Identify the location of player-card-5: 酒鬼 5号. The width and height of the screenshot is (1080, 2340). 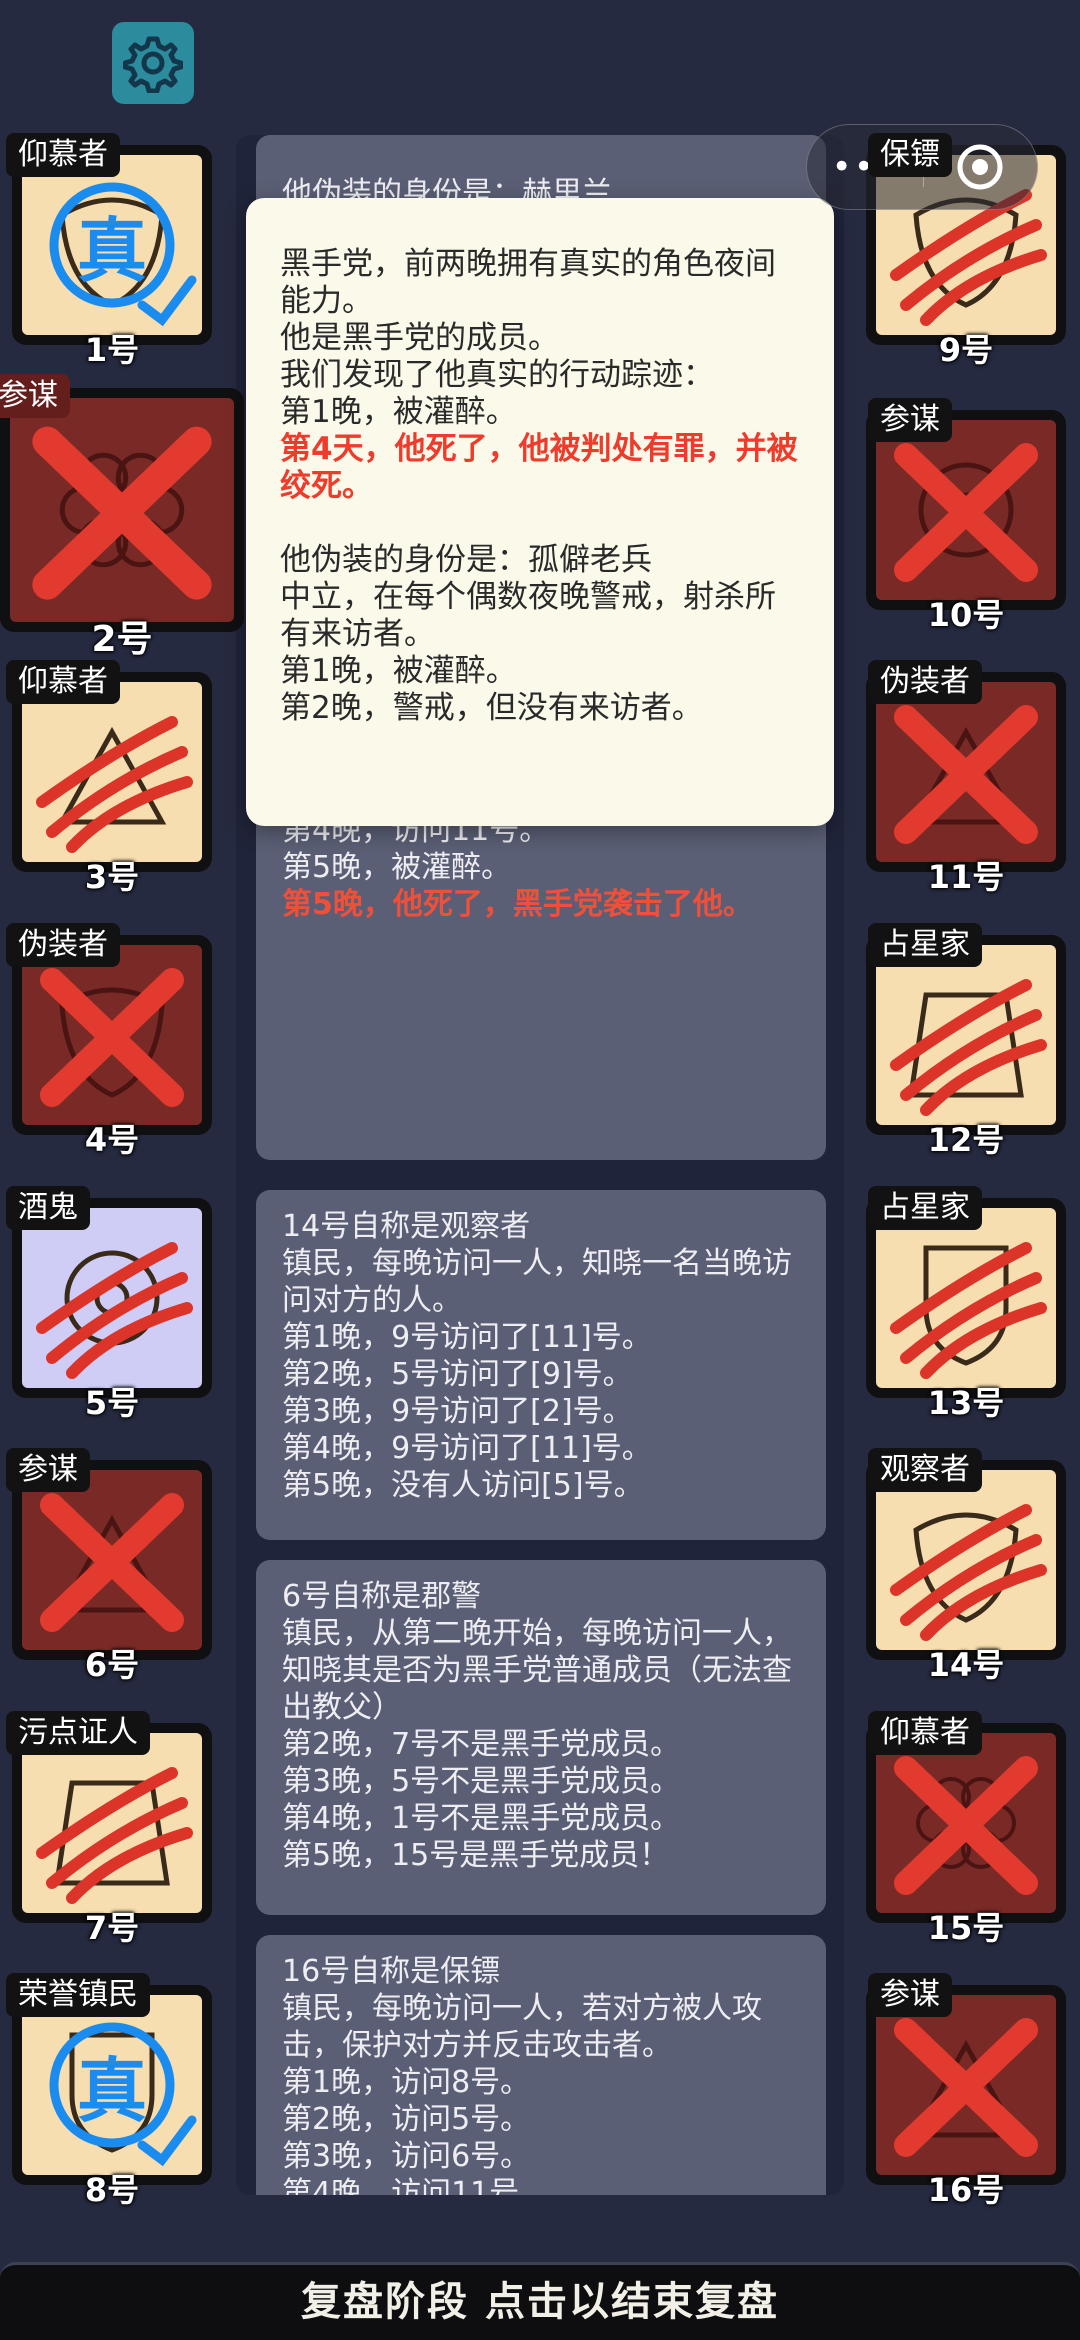
(109, 1304).